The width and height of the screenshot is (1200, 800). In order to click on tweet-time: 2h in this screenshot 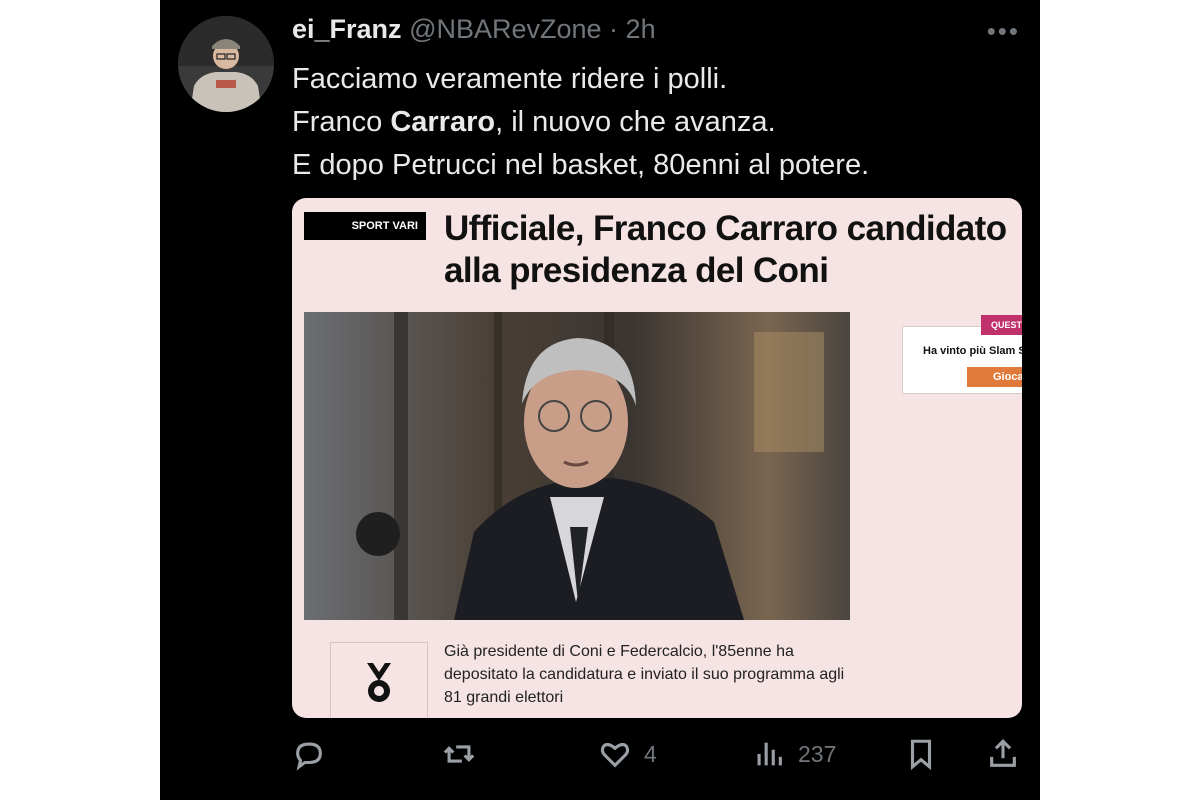, I will do `click(641, 29)`.